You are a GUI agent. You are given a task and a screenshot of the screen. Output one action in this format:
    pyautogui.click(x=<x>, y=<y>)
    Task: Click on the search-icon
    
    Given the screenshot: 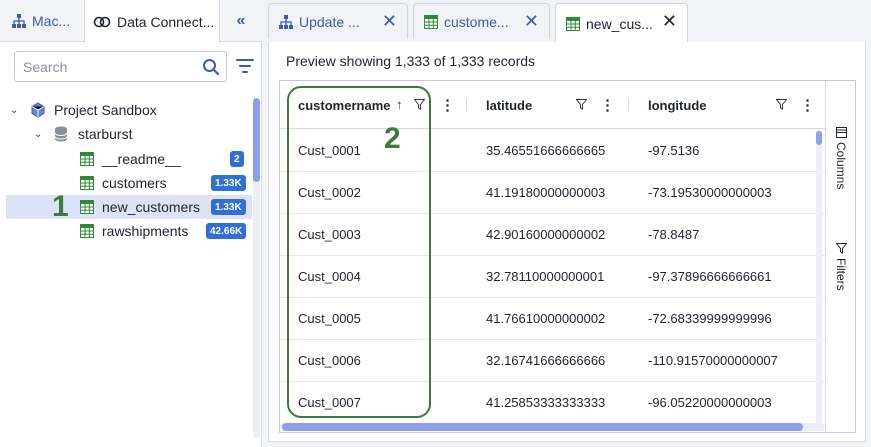 What is the action you would take?
    pyautogui.click(x=211, y=67)
    